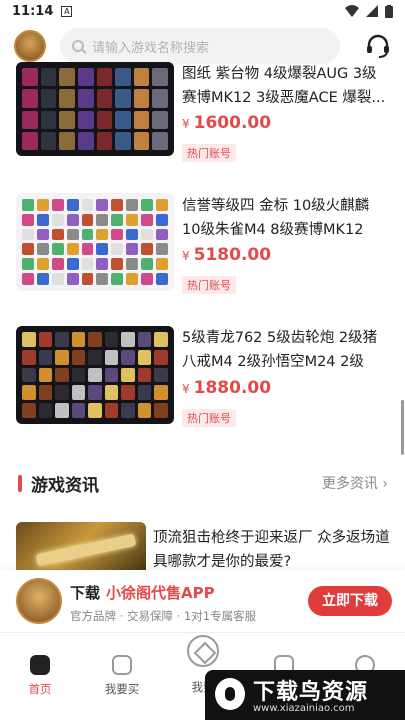 The image size is (405, 720). I want to click on chevron-right-icon: ›, so click(385, 484).